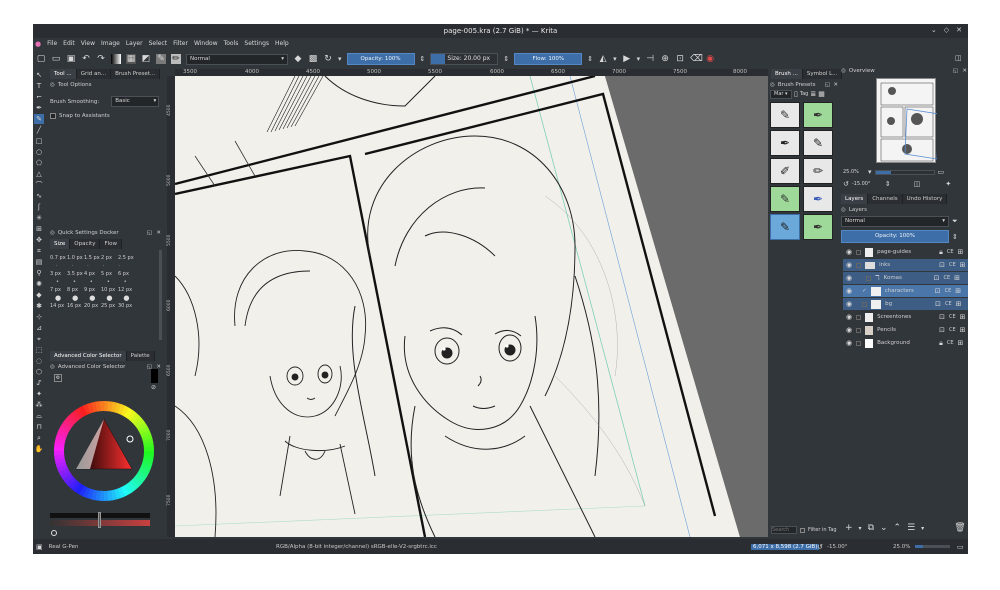  I want to click on brush-preset-selected: ✎, so click(785, 227).